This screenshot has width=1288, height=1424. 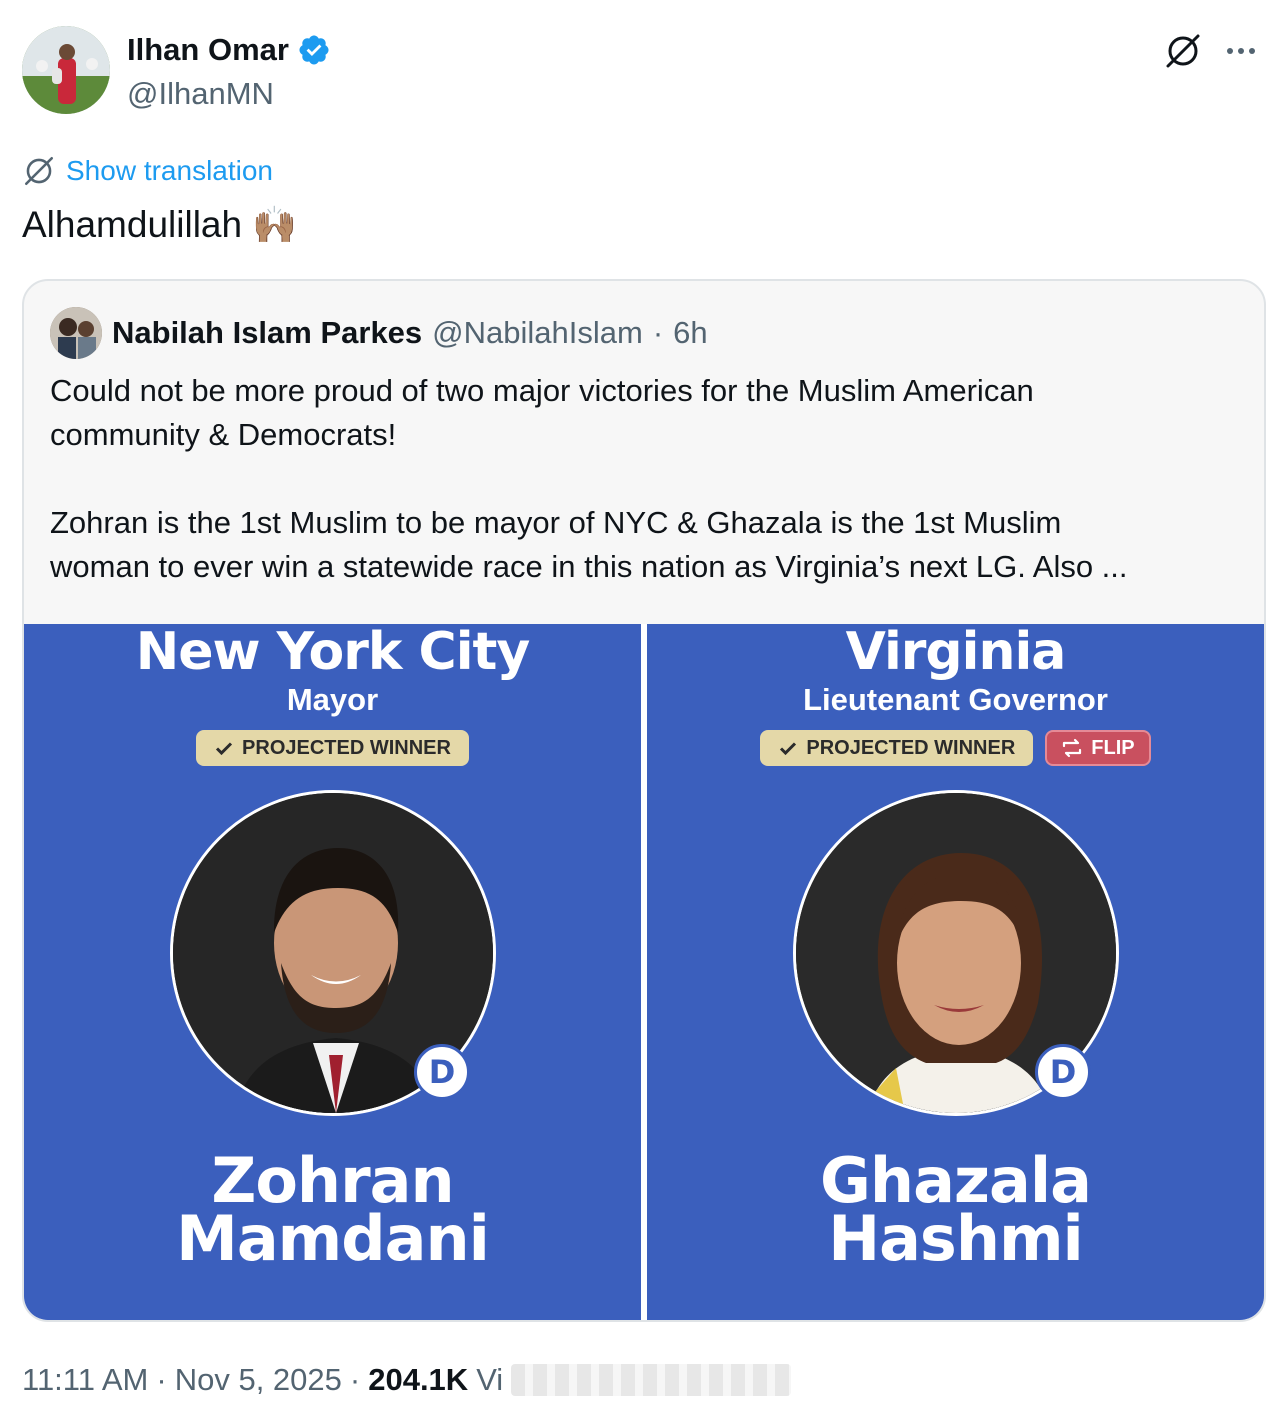 I want to click on quoted-author-name: Nabilah Islam Parkes, so click(x=267, y=333).